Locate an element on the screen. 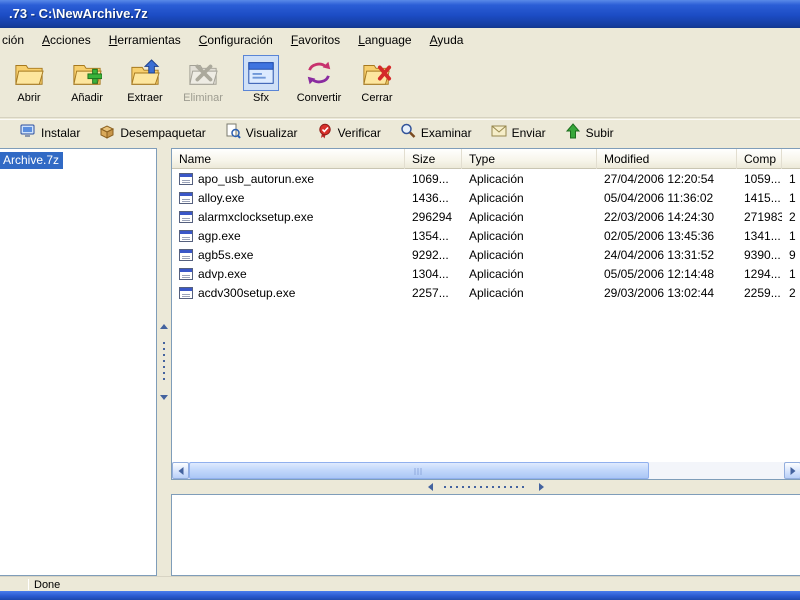 The width and height of the screenshot is (800, 600). install-icon is located at coordinates (28, 132).